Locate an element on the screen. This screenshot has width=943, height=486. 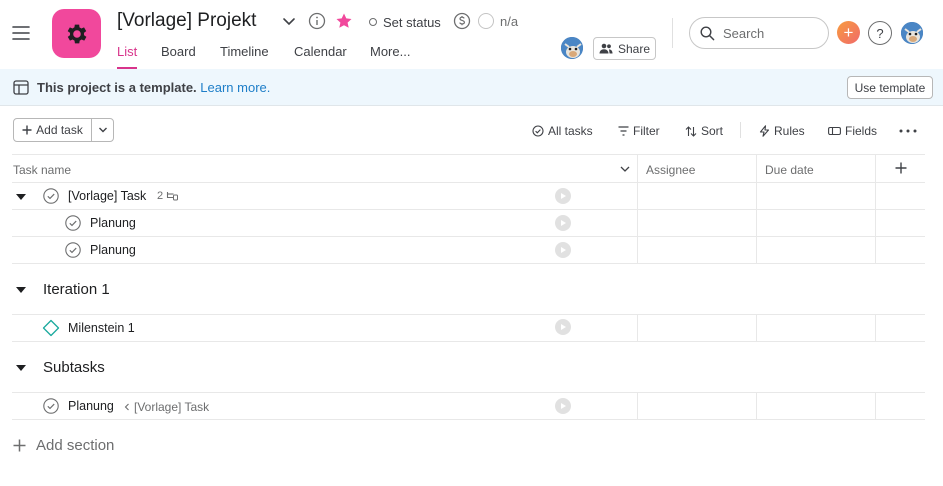
tab-list: List is located at coordinates (127, 51).